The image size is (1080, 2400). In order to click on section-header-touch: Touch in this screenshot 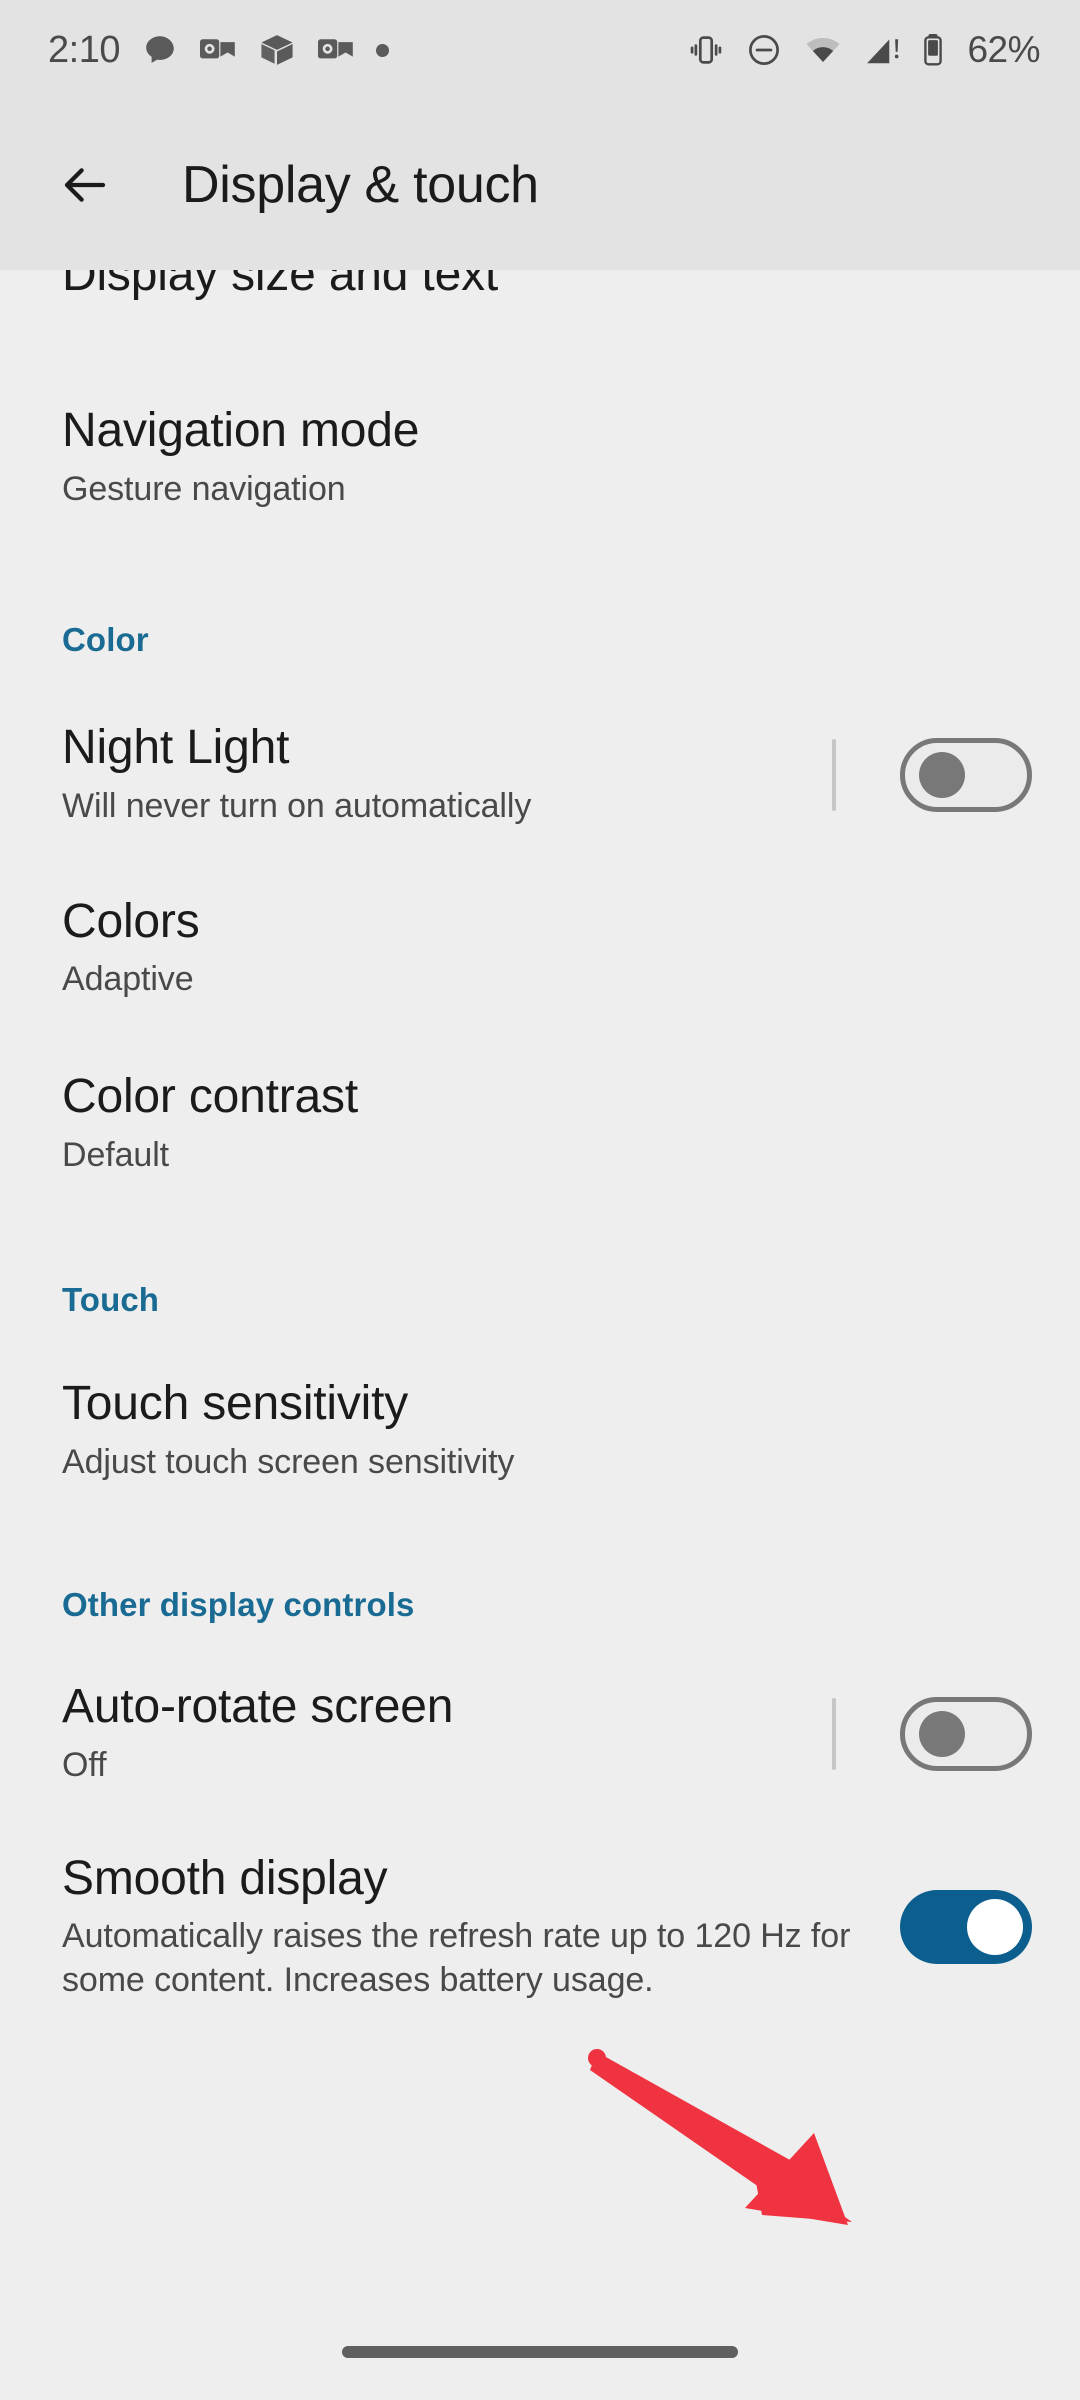, I will do `click(111, 1300)`.